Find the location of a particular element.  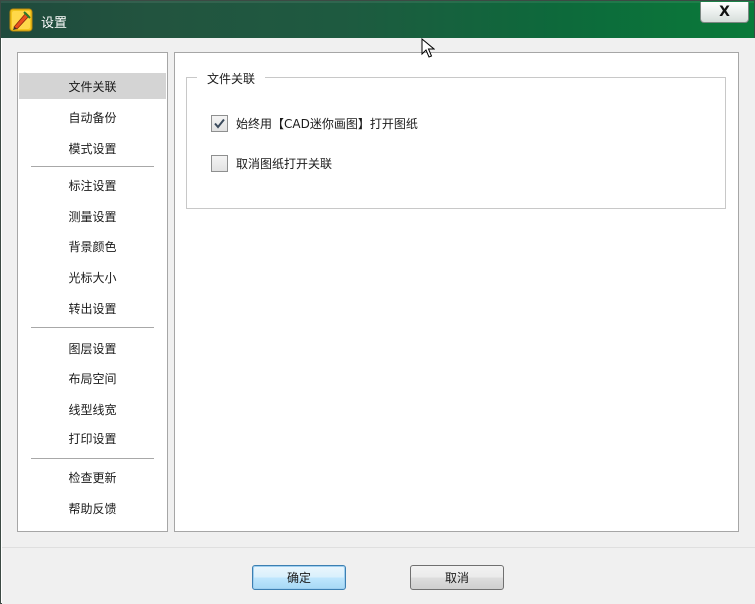

sidebar-item-label: 模式设置 is located at coordinates (92, 148).